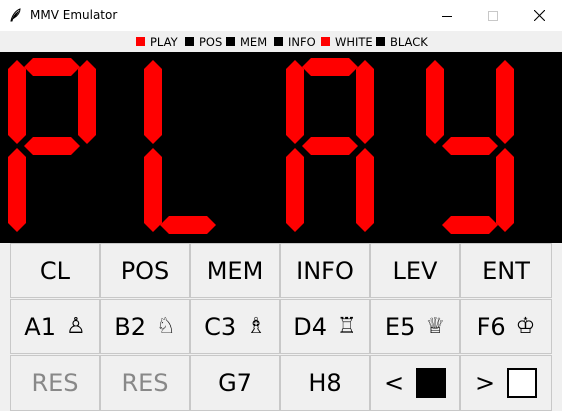 Image resolution: width=562 pixels, height=411 pixels. I want to click on indicator-label: POS, so click(211, 41).